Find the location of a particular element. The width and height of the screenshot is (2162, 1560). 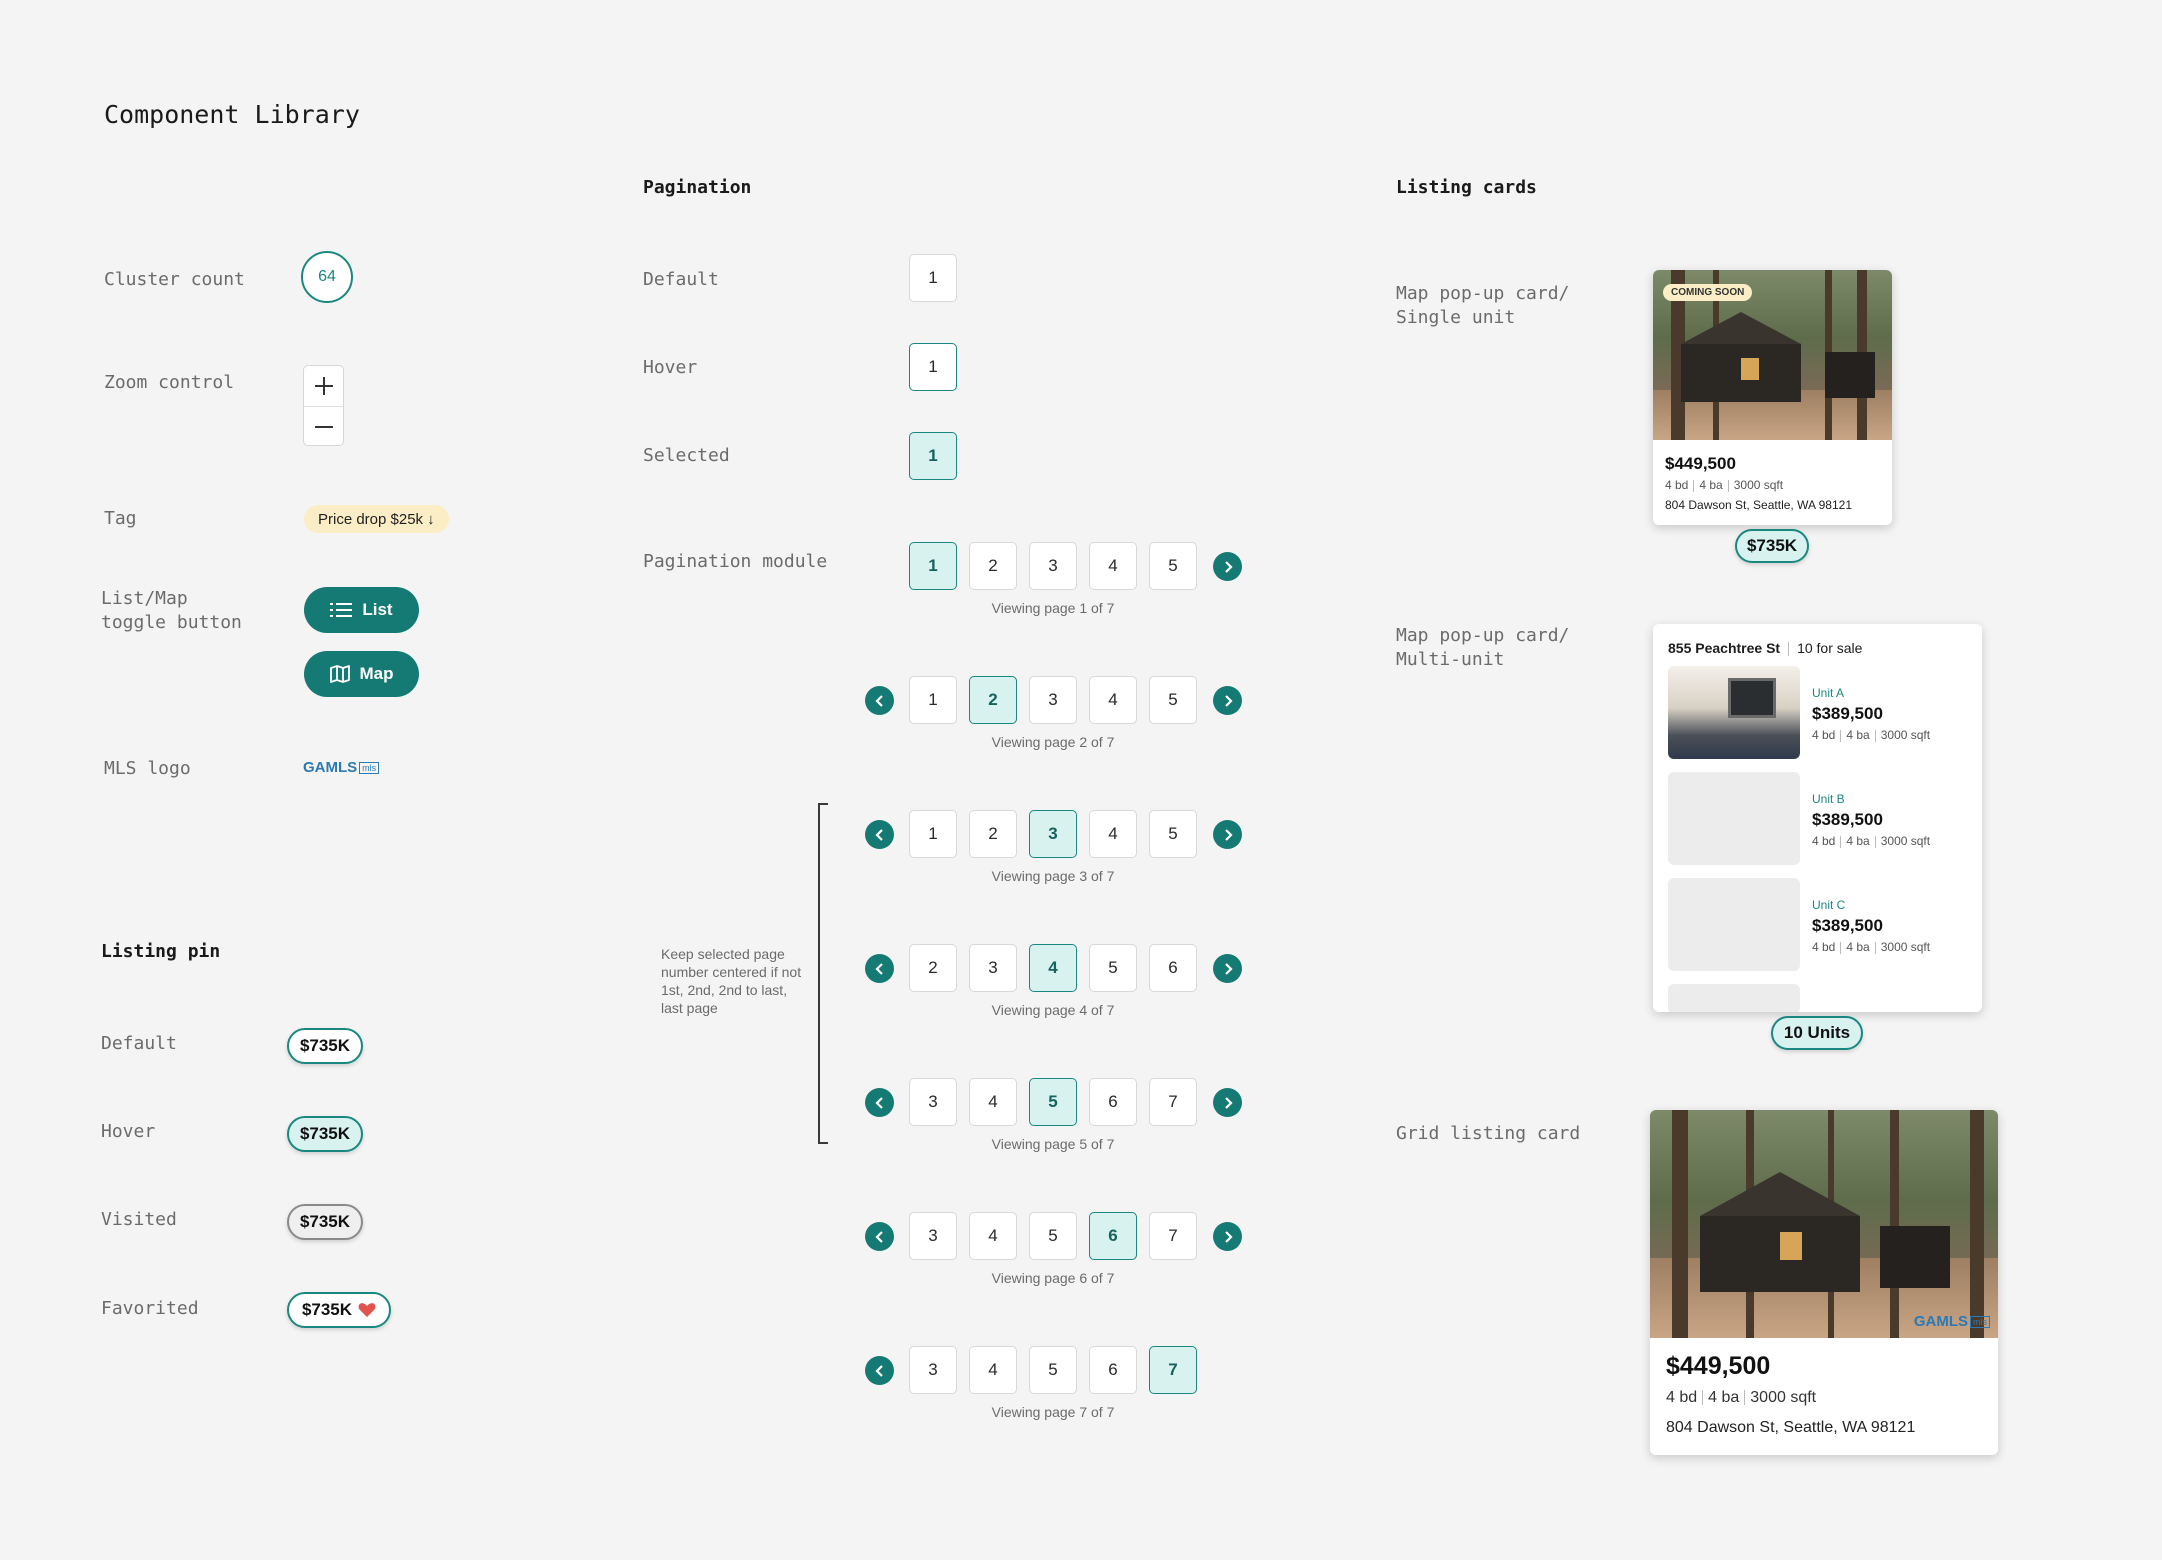

page-button-hover: 1 is located at coordinates (933, 367).